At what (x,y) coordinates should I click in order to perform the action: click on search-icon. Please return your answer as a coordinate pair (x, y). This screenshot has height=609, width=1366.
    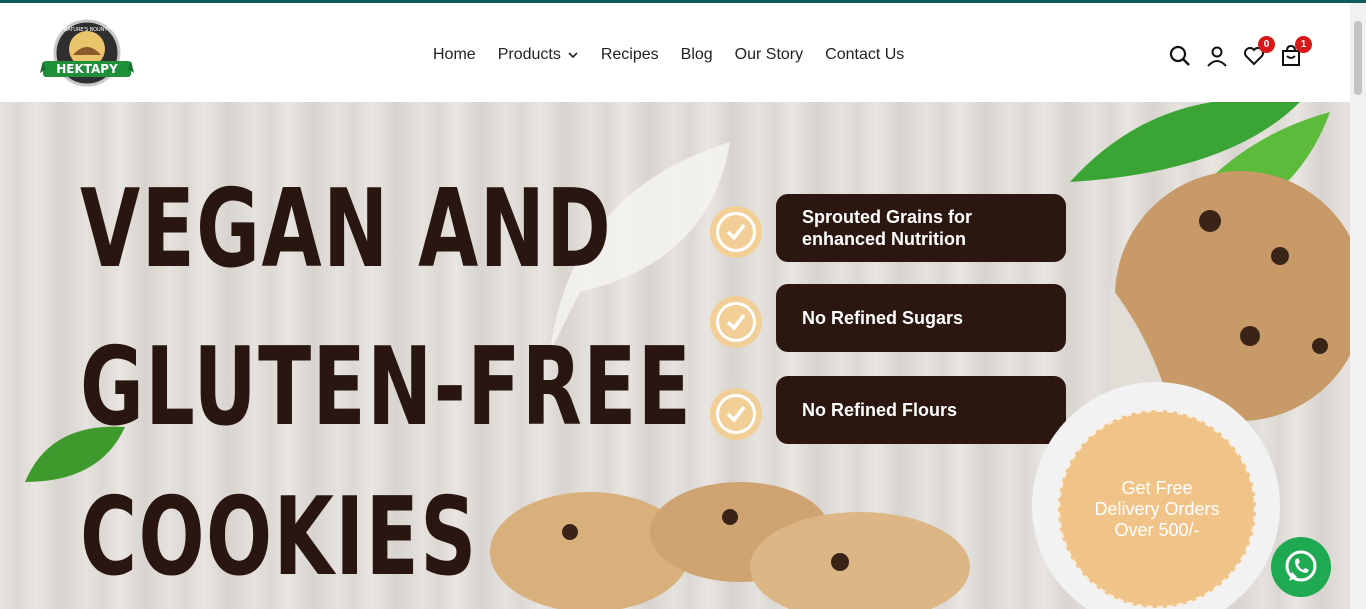
    Looking at the image, I should click on (1179, 55).